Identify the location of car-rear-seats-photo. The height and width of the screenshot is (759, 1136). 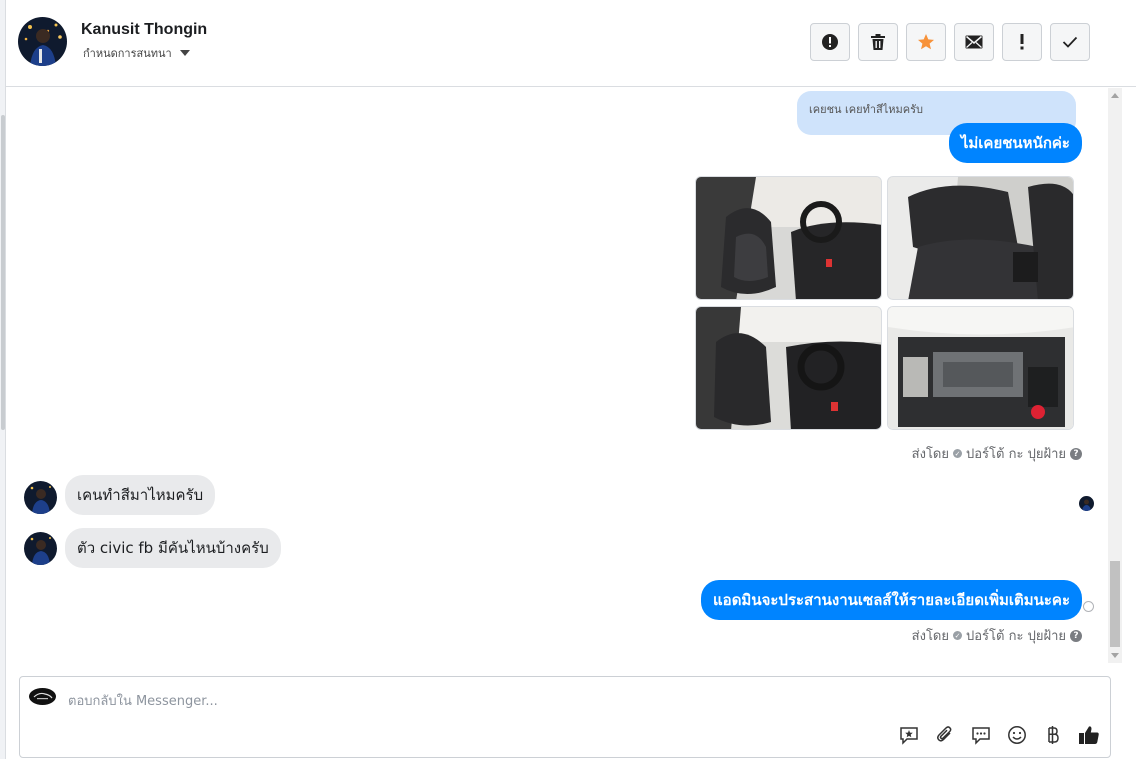
(980, 238).